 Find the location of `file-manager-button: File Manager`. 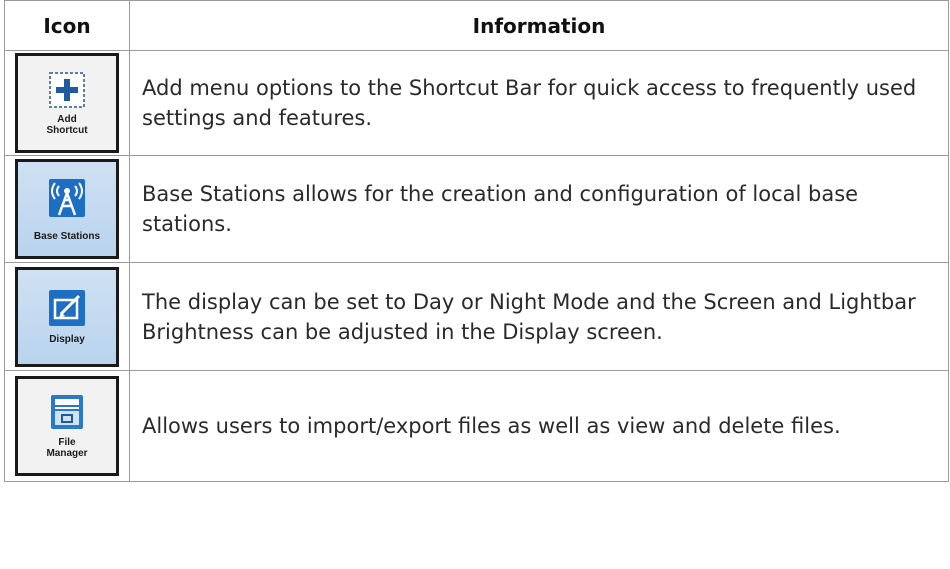

file-manager-button: File Manager is located at coordinates (67, 426).